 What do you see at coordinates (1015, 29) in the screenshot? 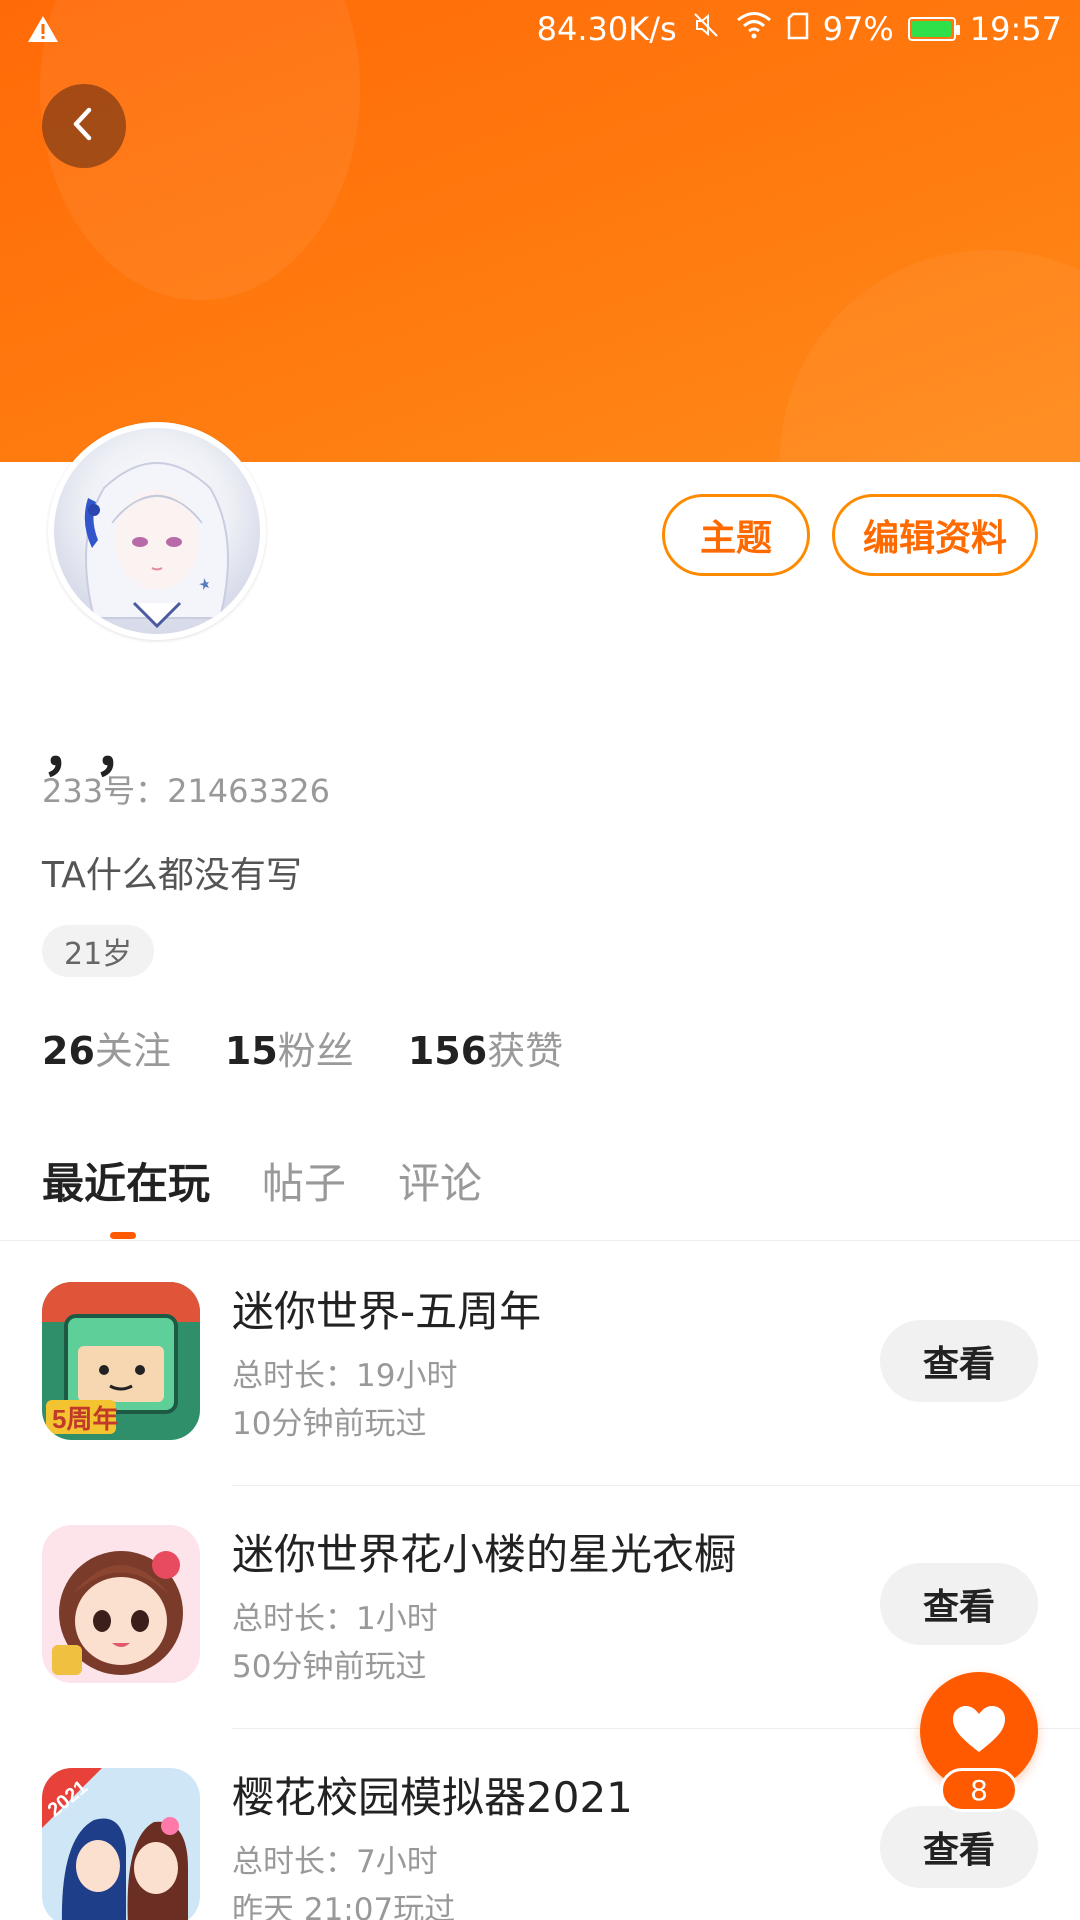
I see `clock: 19:57` at bounding box center [1015, 29].